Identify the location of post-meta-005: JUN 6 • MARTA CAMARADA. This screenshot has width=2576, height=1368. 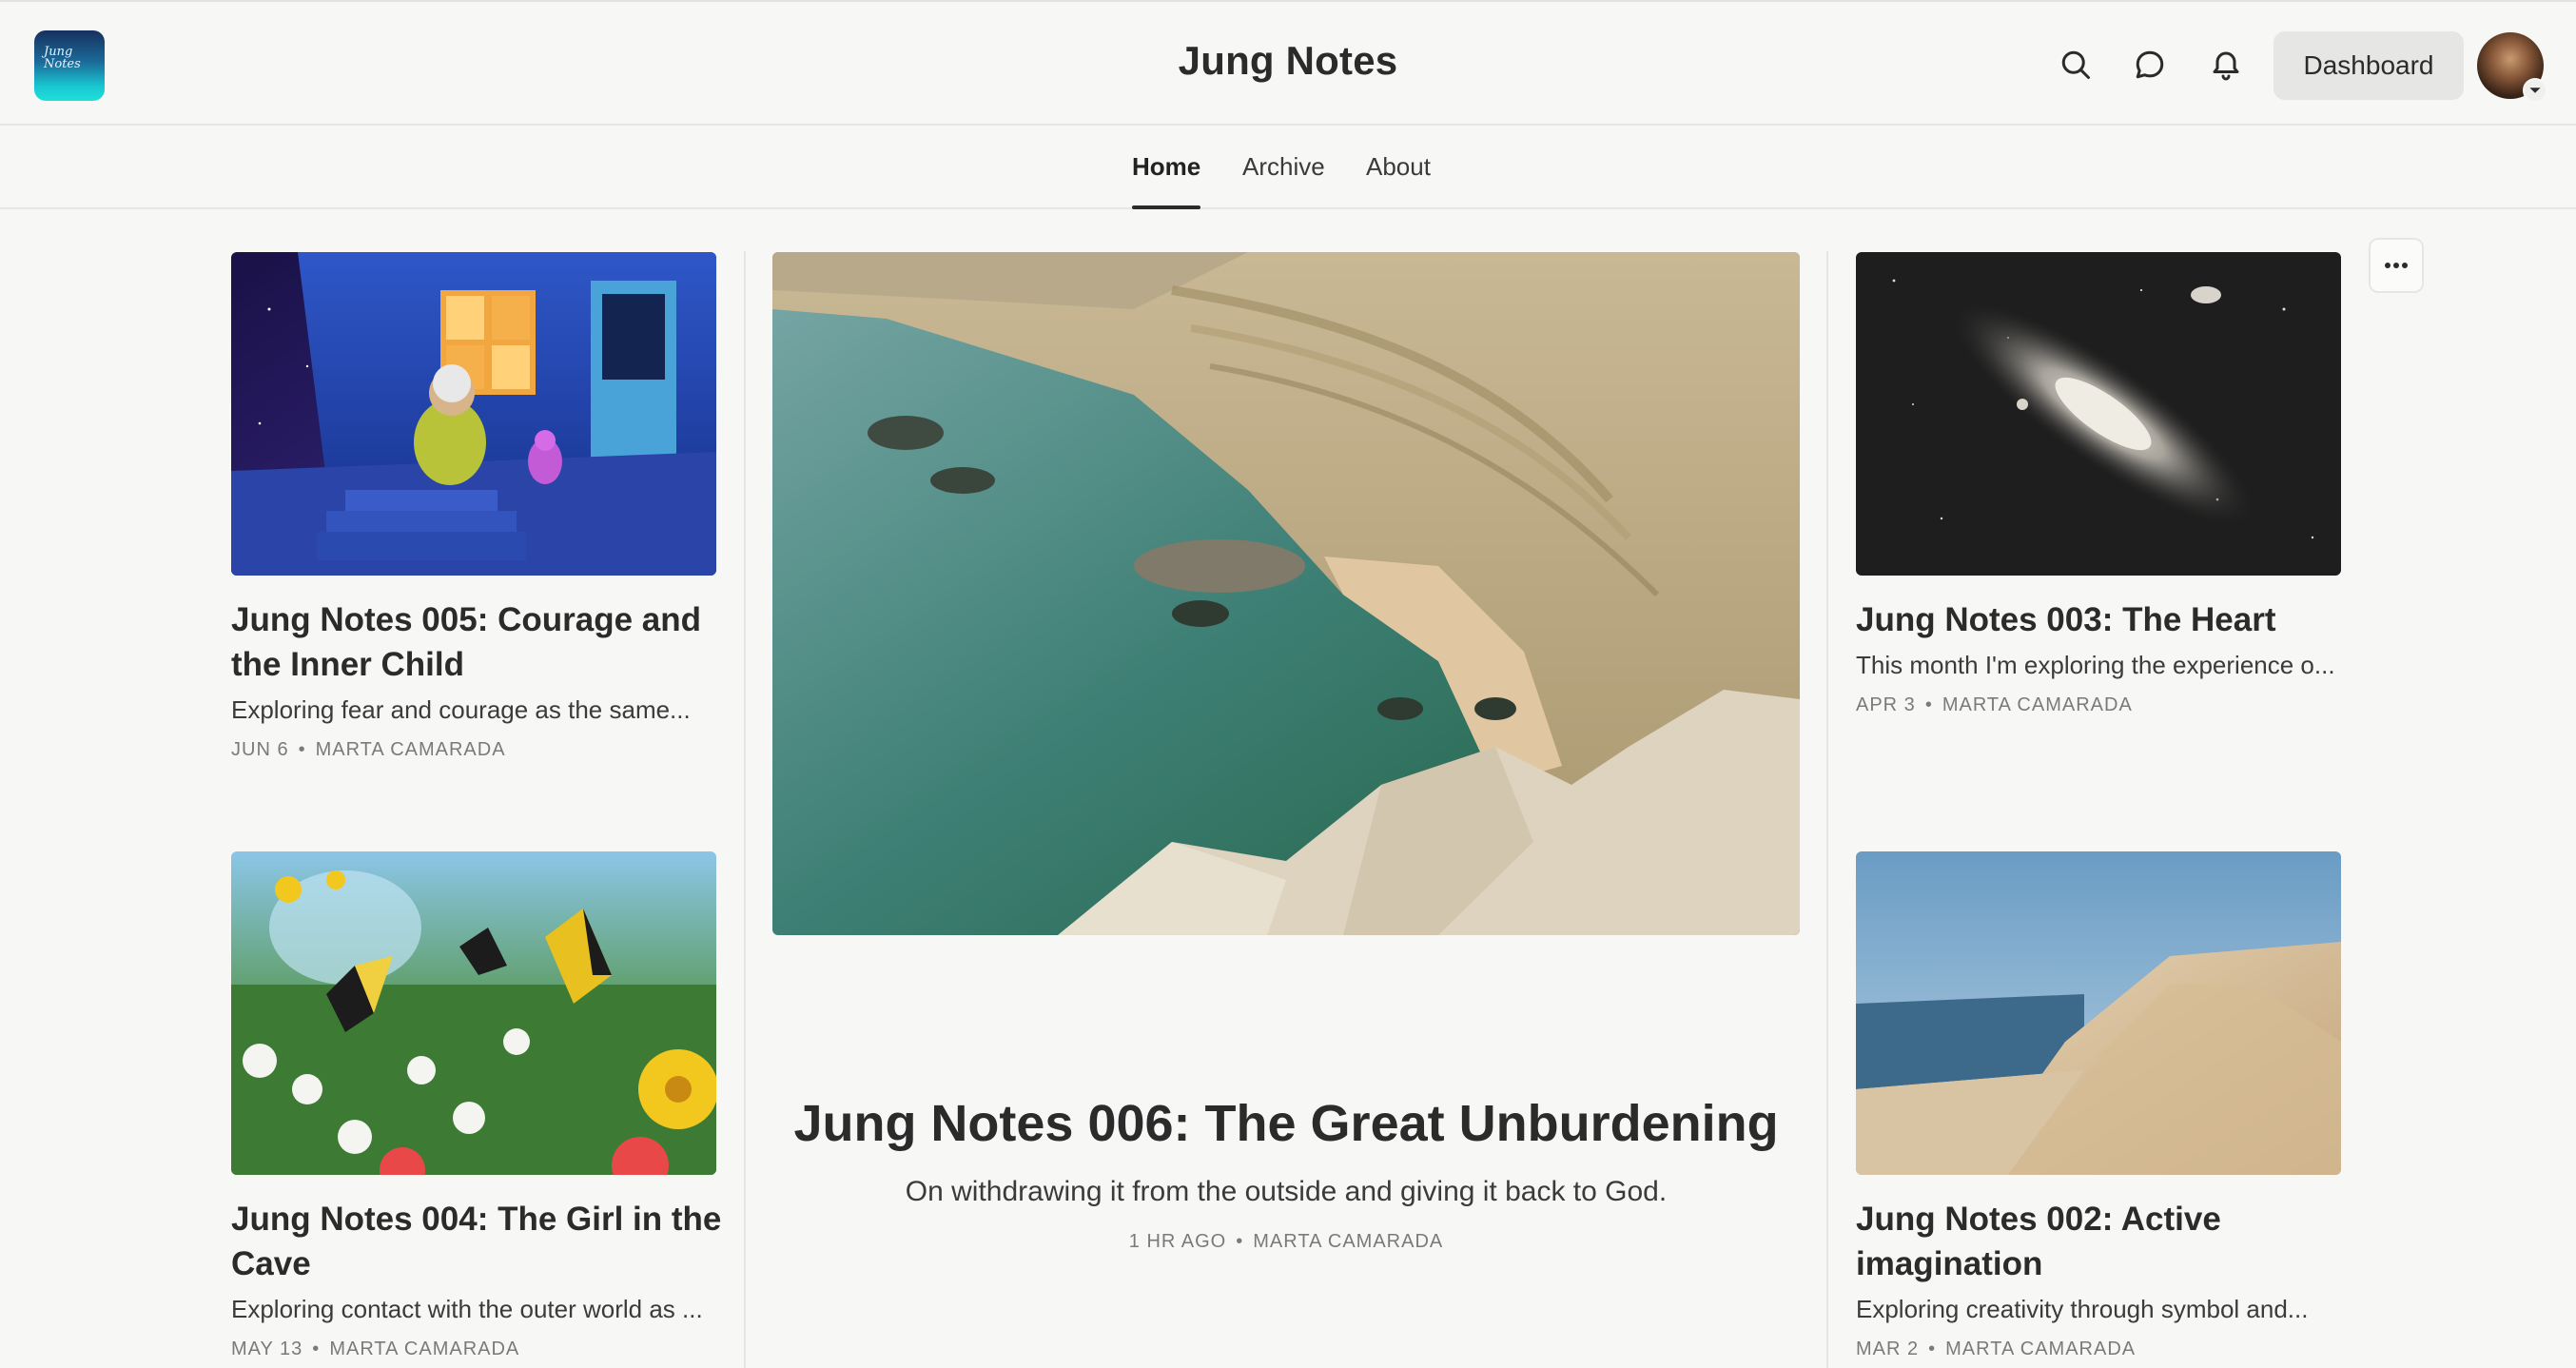
(368, 750).